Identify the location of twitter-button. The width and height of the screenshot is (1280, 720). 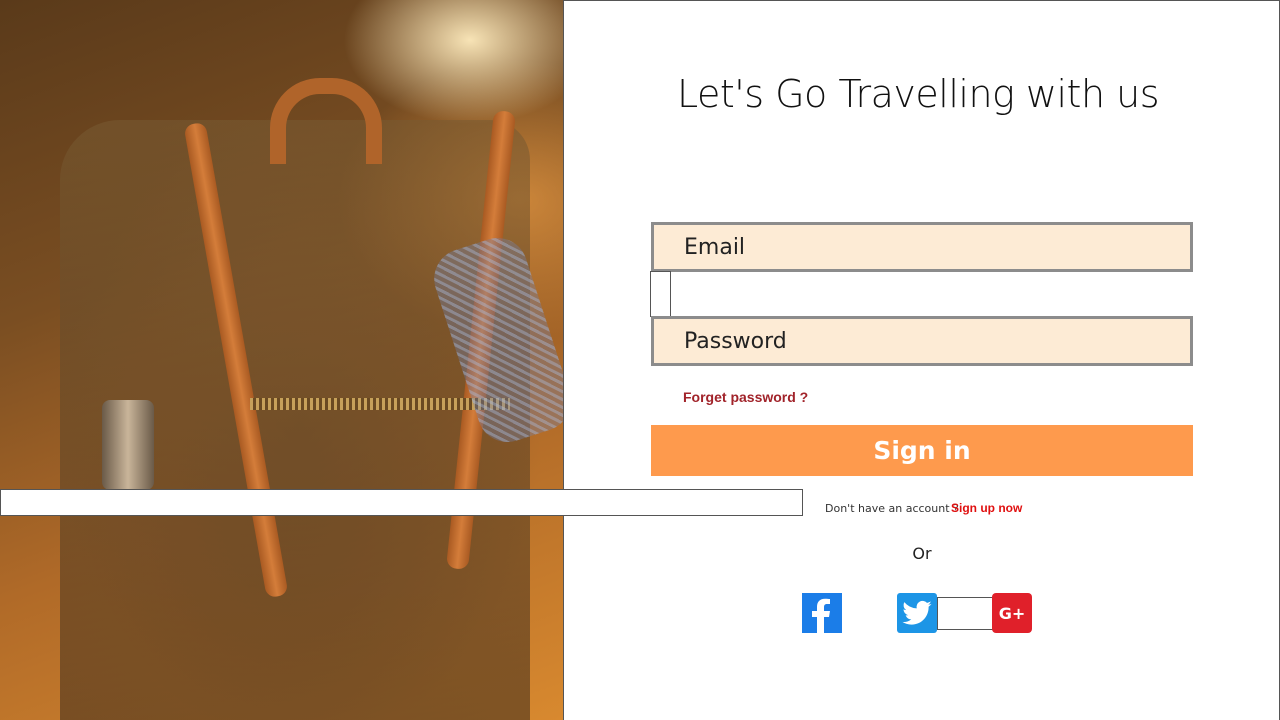
(917, 613).